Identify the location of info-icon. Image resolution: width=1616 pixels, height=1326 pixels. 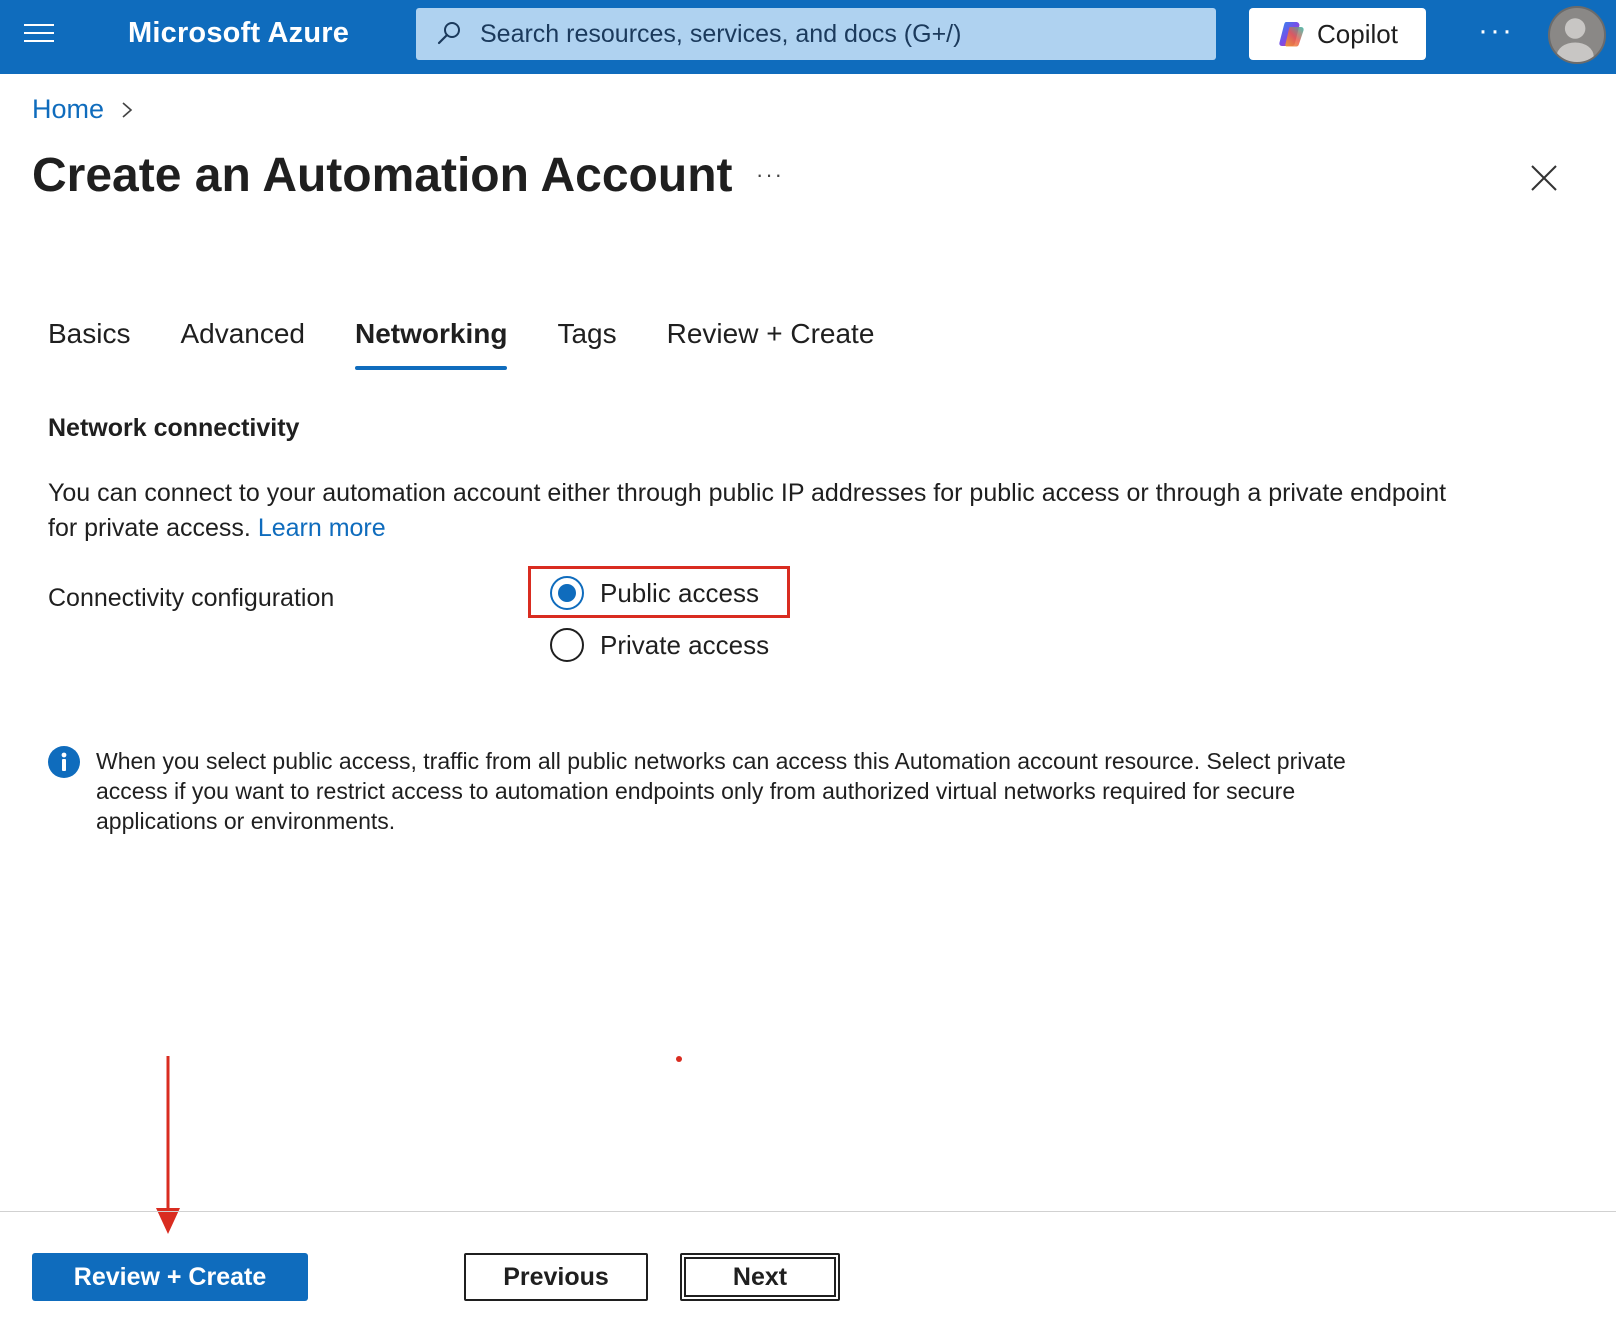
(64, 762).